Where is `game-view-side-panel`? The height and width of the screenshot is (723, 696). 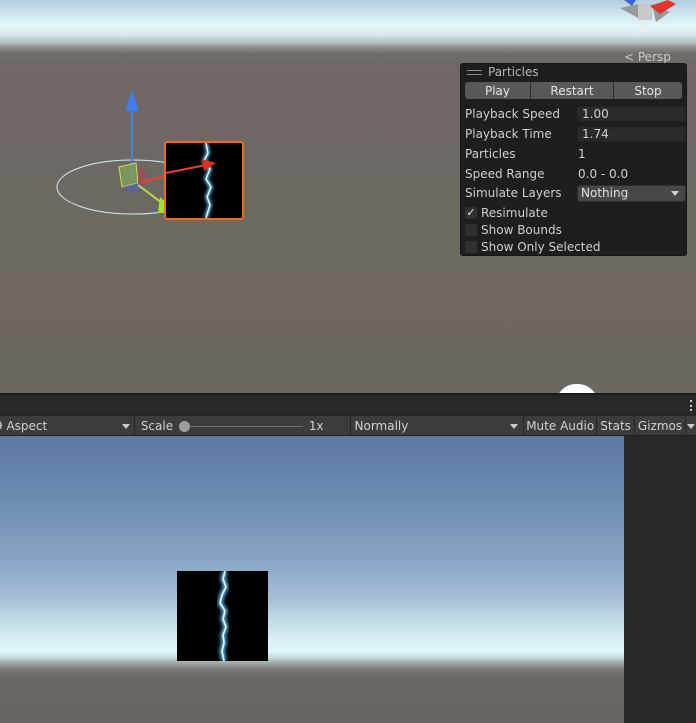 game-view-side-panel is located at coordinates (660, 579).